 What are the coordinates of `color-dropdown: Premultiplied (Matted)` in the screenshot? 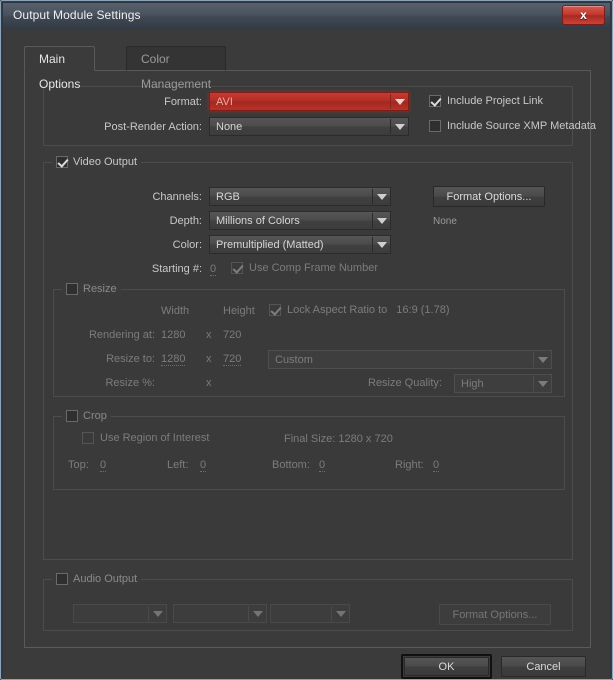 It's located at (300, 244).